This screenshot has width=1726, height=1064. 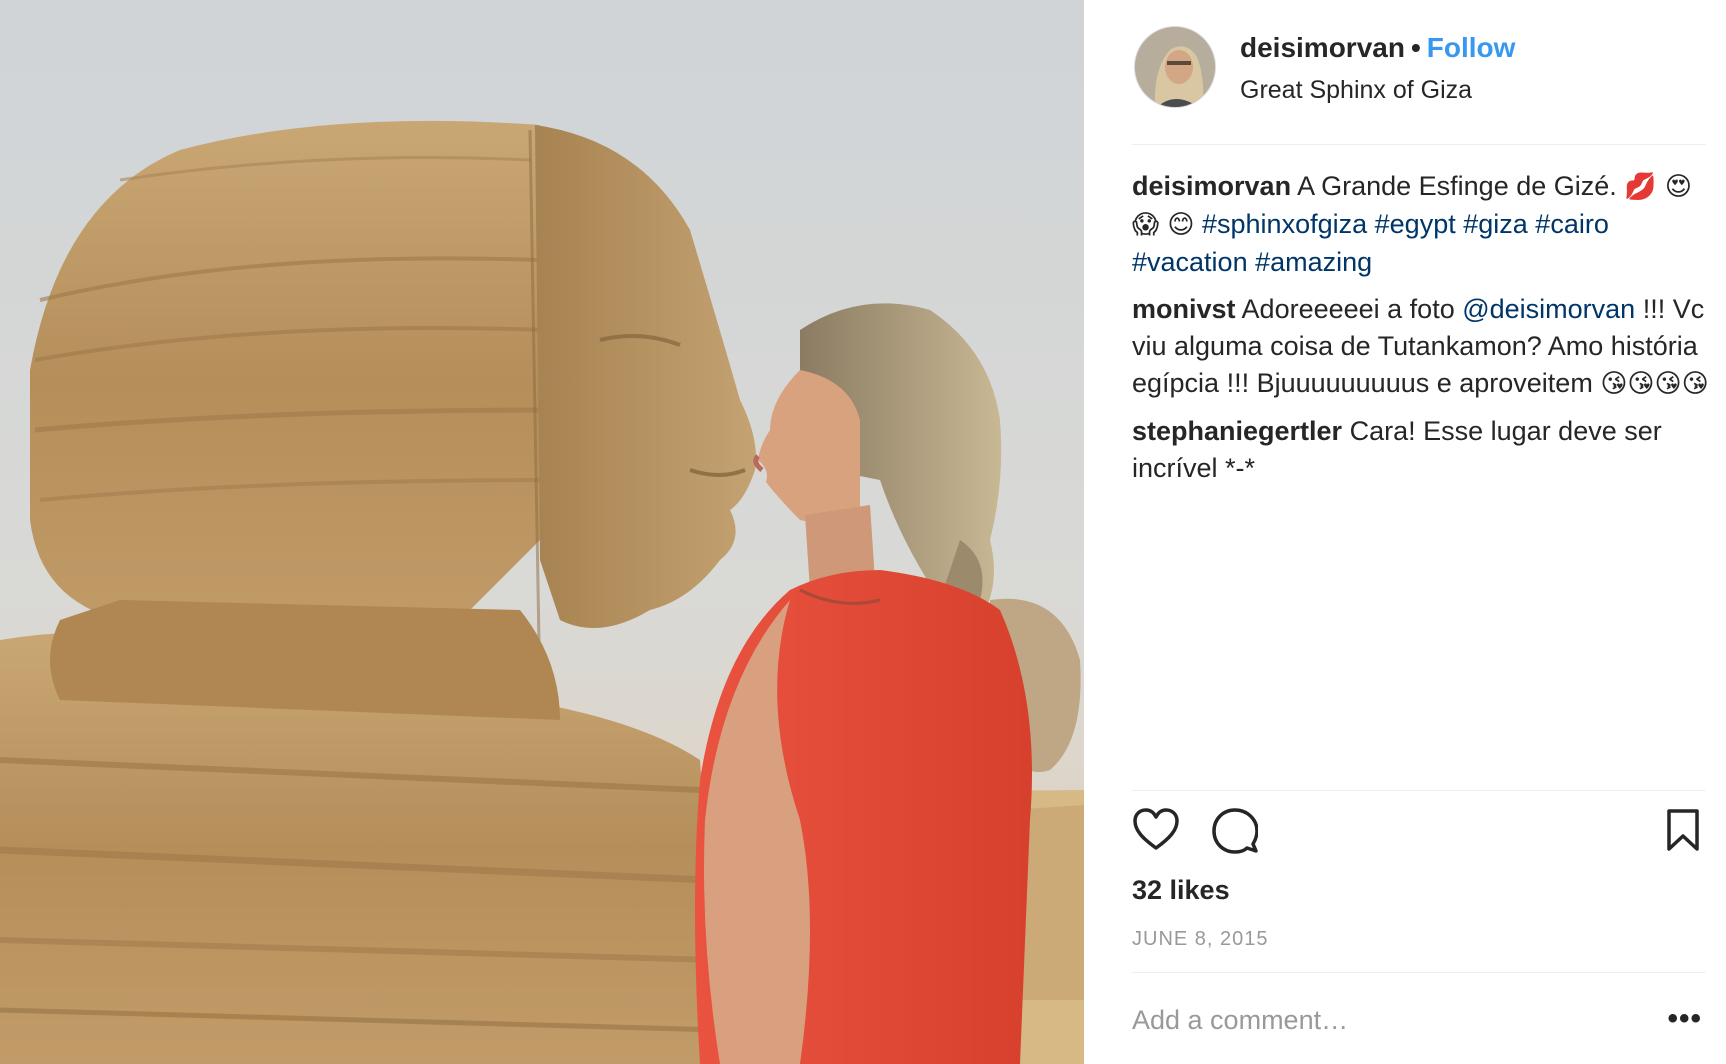 I want to click on heart-icon, so click(x=1156, y=832).